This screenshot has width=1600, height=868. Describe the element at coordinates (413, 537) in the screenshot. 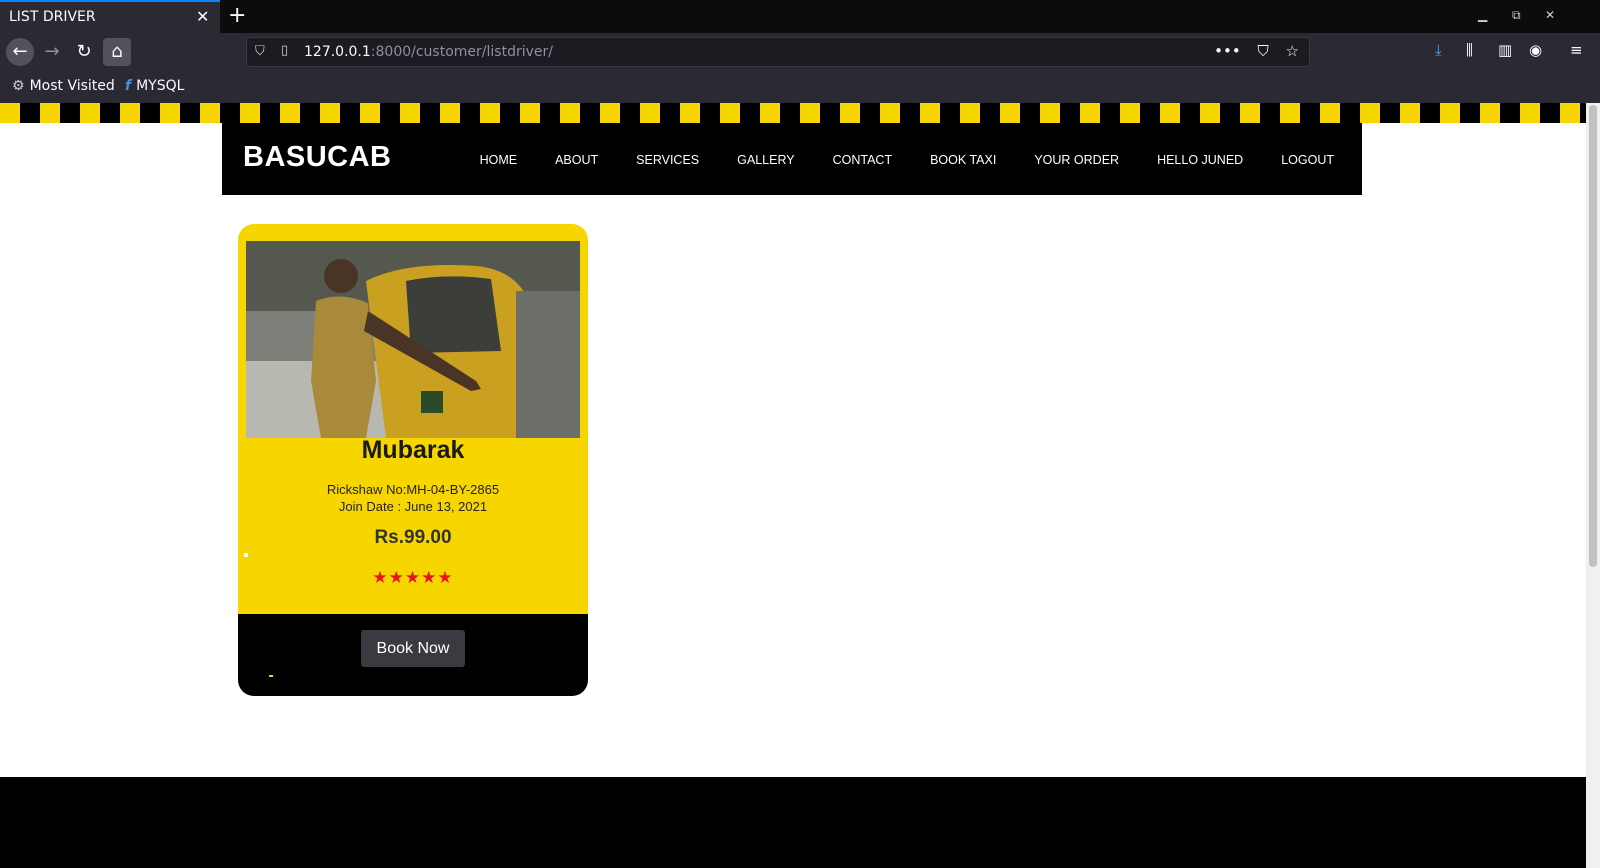

I see `fare-price: Rs.99.00` at that location.